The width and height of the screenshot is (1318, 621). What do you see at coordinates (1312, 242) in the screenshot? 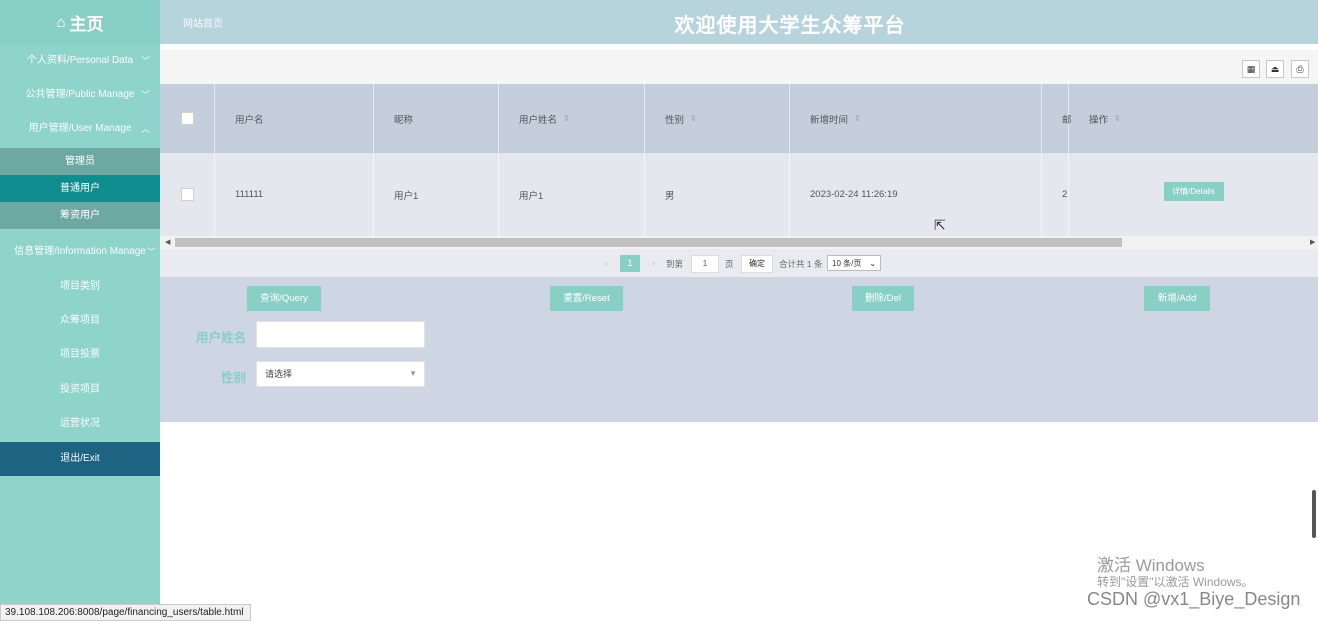
I see `scroll-right-icon: ▶` at bounding box center [1312, 242].